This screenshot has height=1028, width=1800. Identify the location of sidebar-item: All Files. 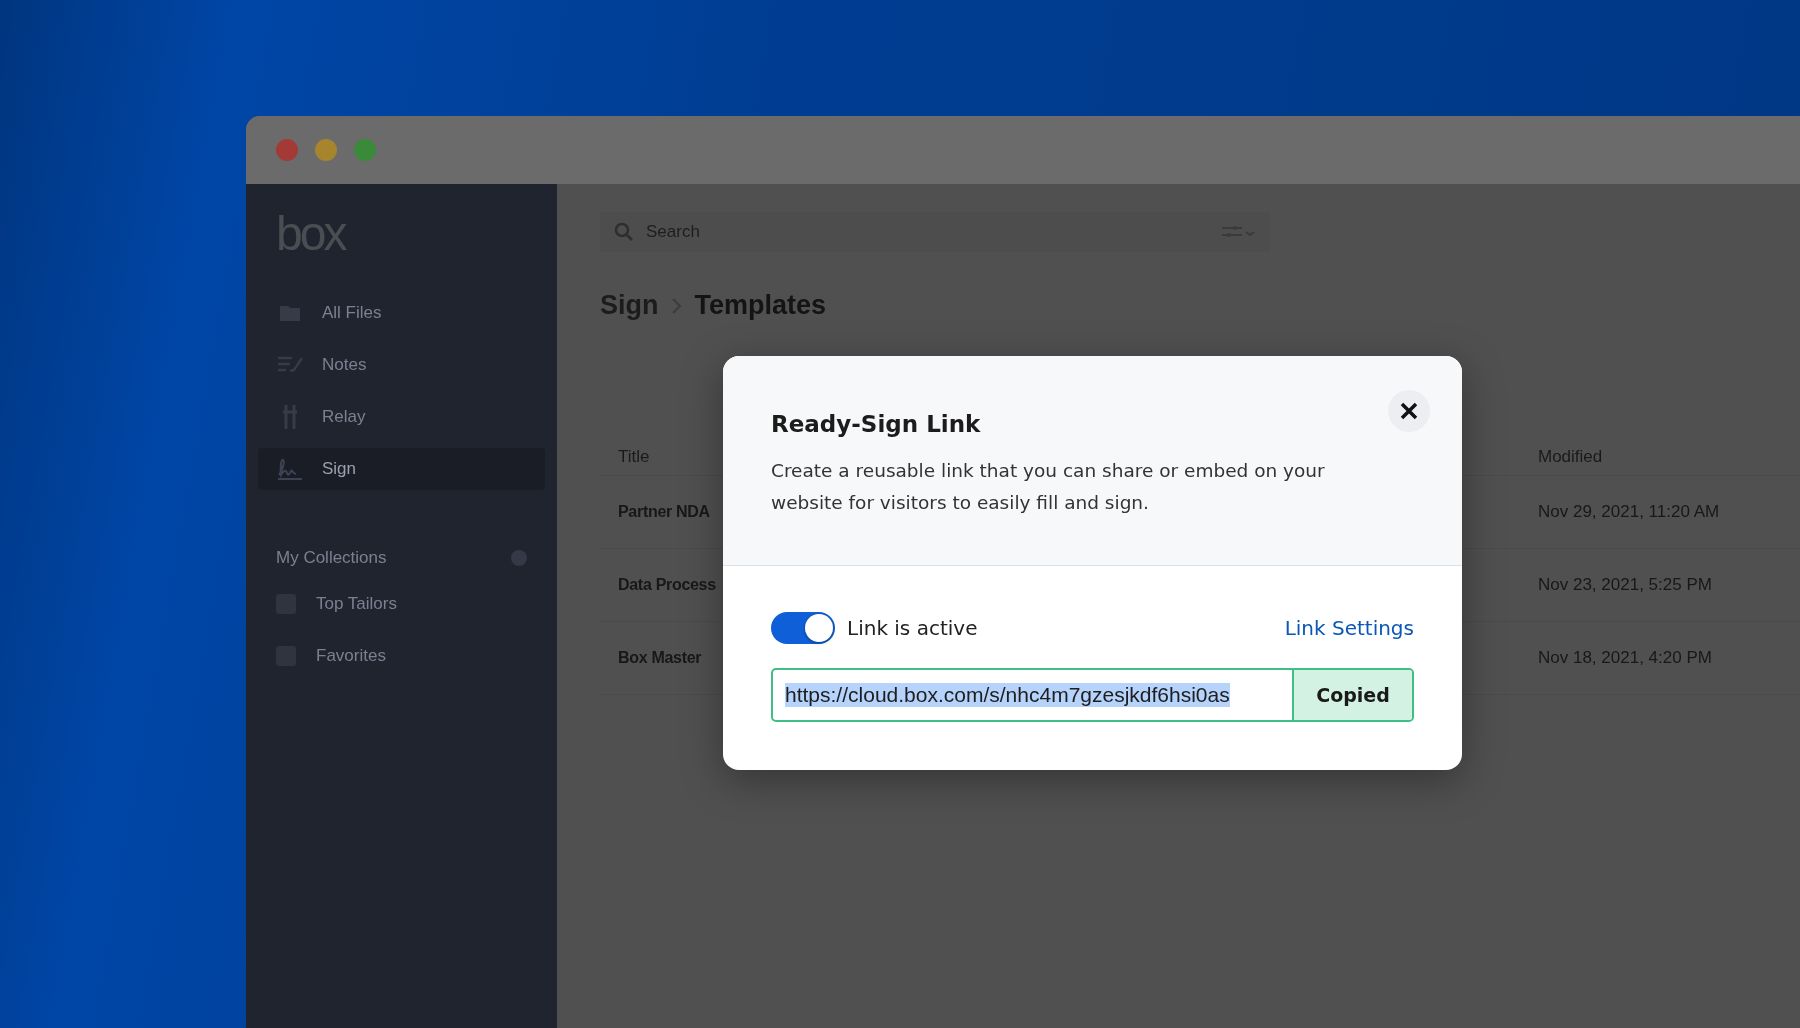
(401, 313).